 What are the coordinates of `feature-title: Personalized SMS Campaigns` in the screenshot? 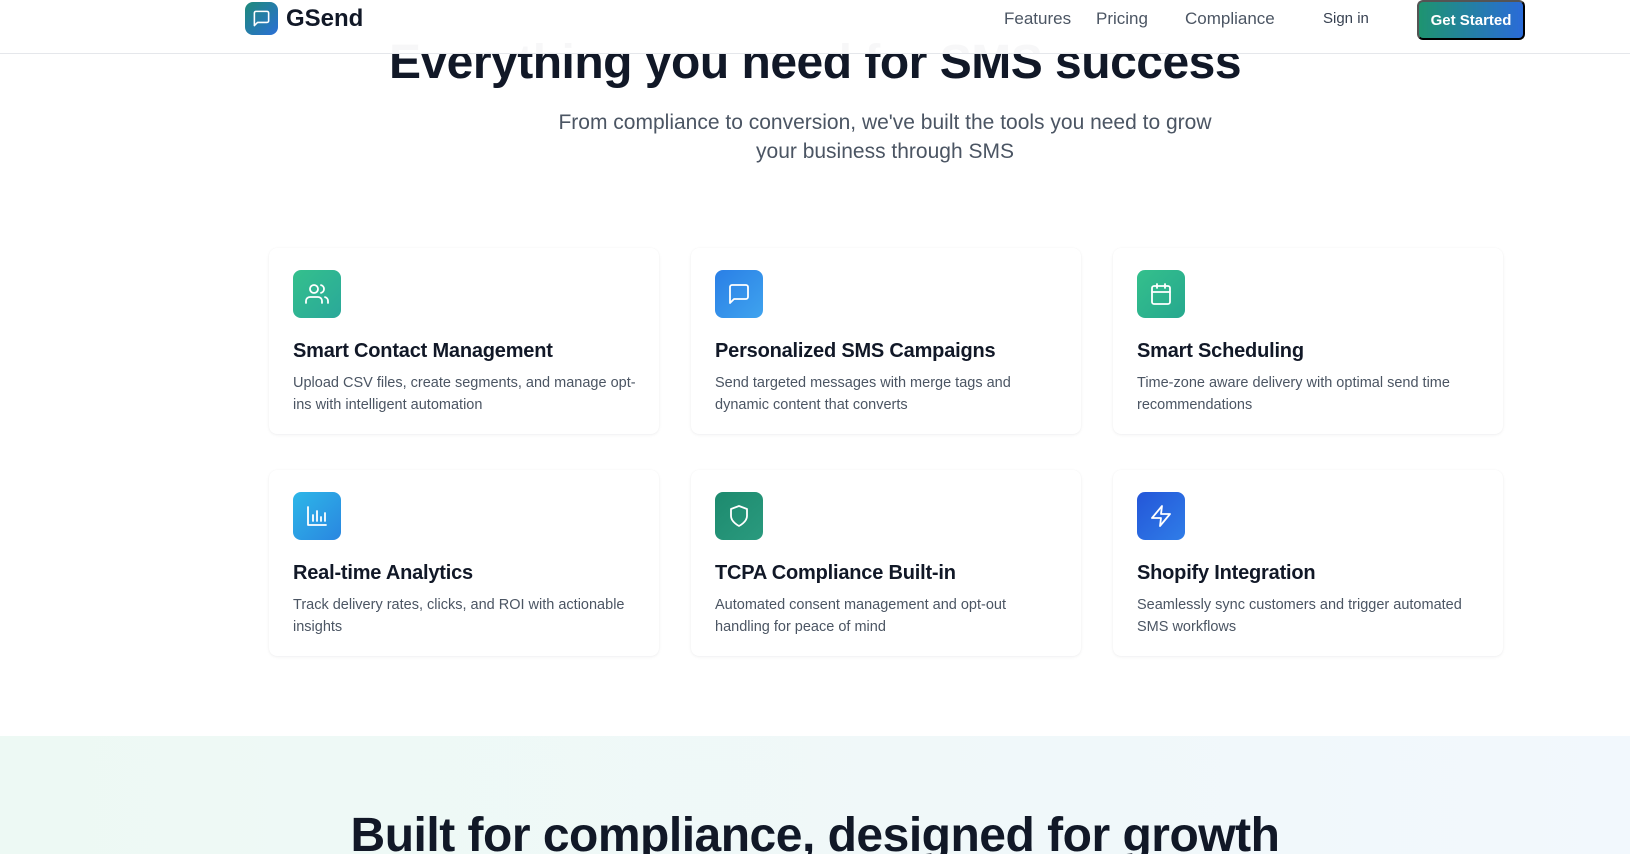 It's located at (855, 351).